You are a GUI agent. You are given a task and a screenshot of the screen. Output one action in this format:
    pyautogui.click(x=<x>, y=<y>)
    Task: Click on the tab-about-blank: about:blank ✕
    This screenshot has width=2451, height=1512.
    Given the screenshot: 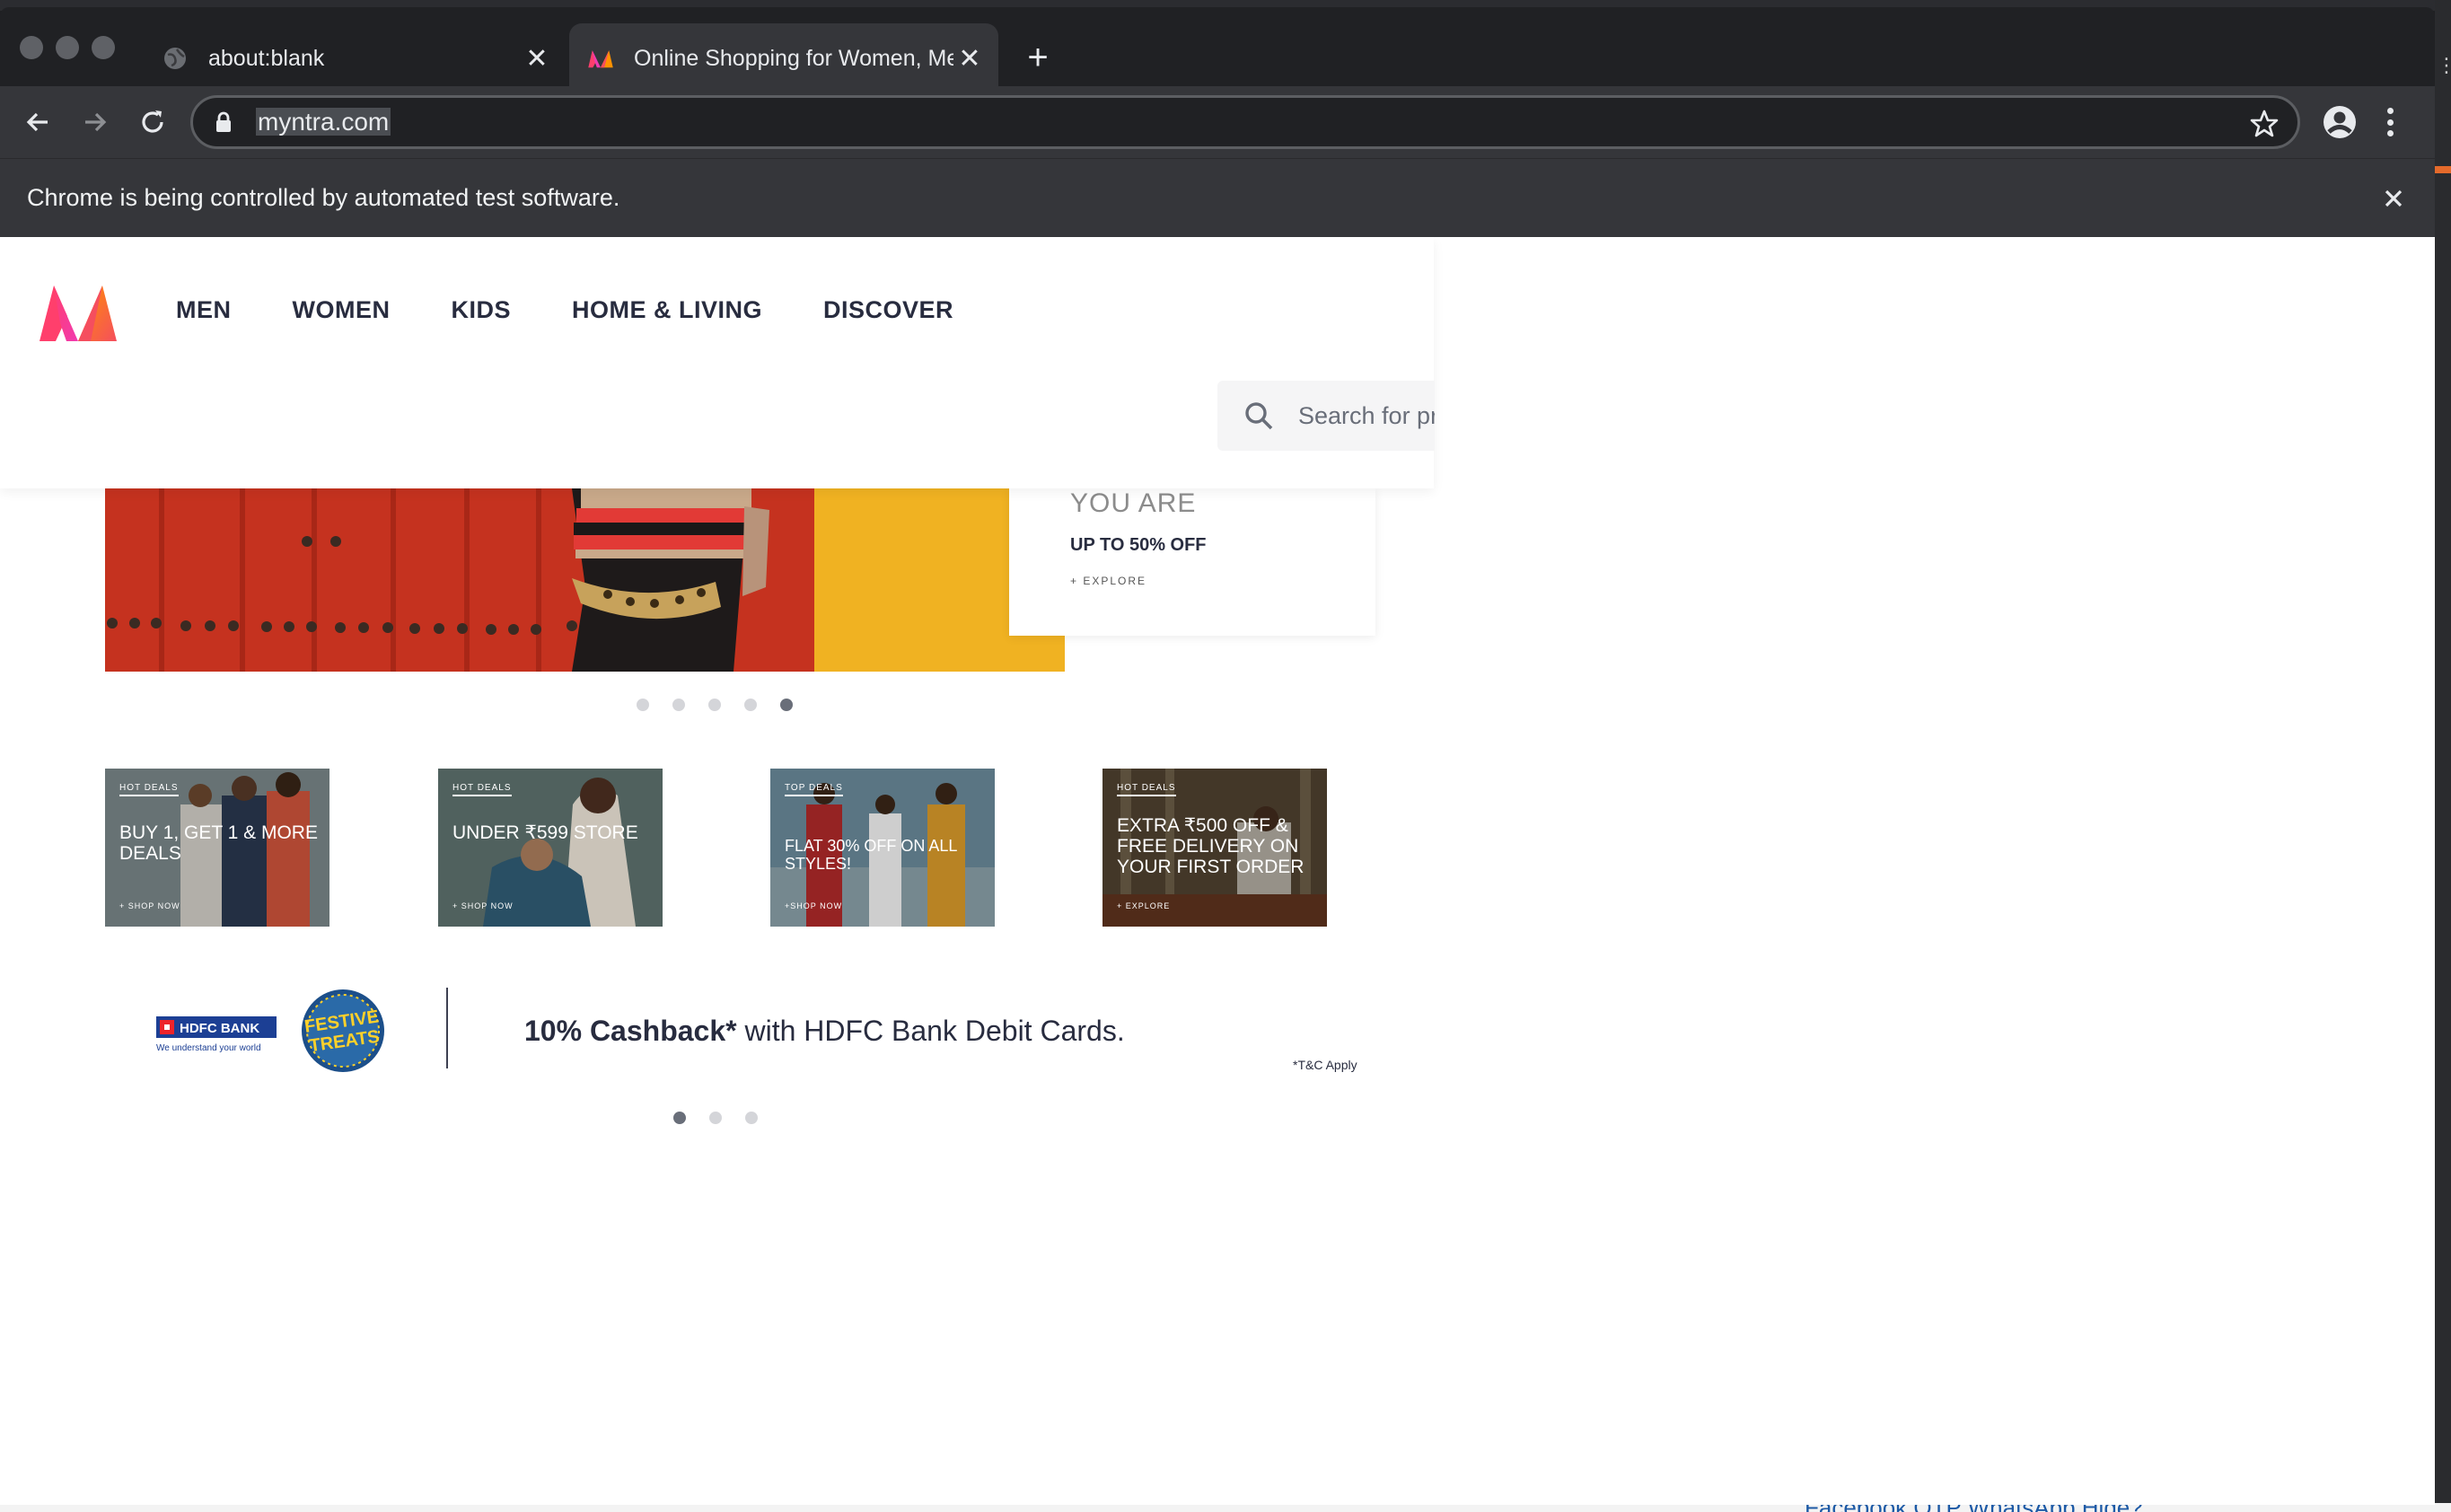 What is the action you would take?
    pyautogui.click(x=355, y=58)
    